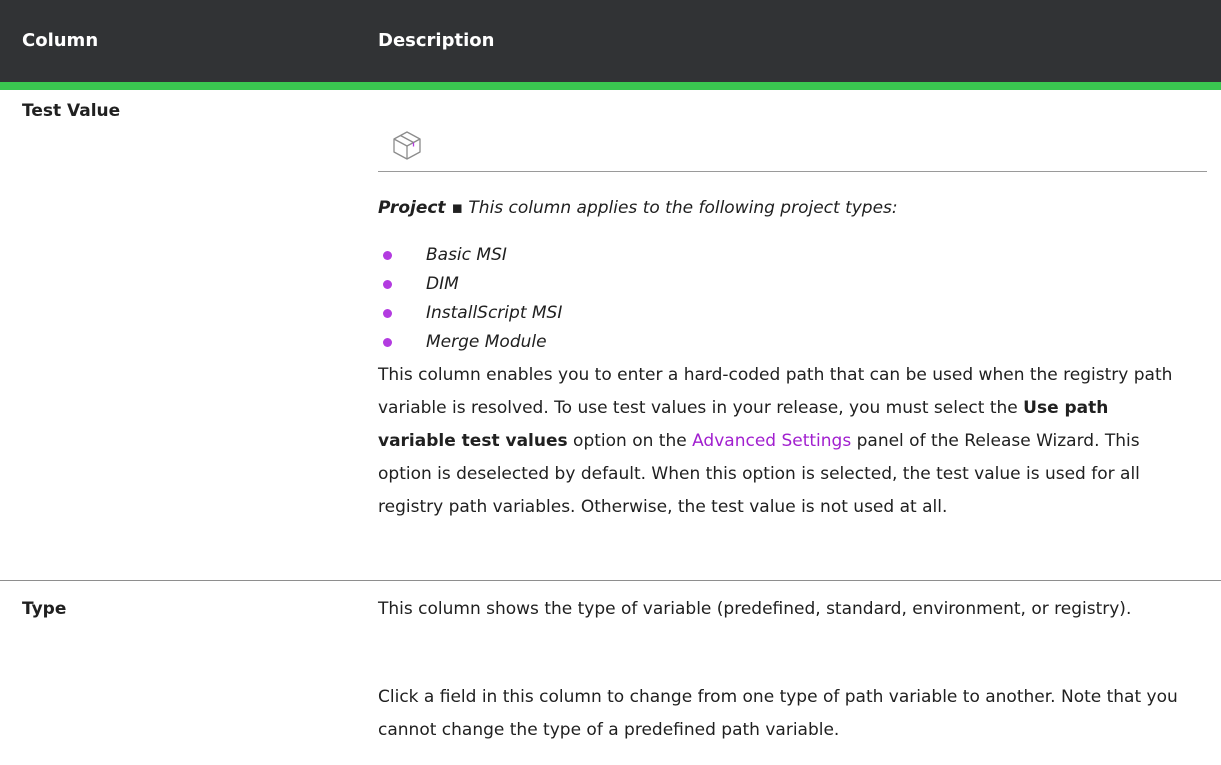  I want to click on description-text: option on the, so click(630, 441).